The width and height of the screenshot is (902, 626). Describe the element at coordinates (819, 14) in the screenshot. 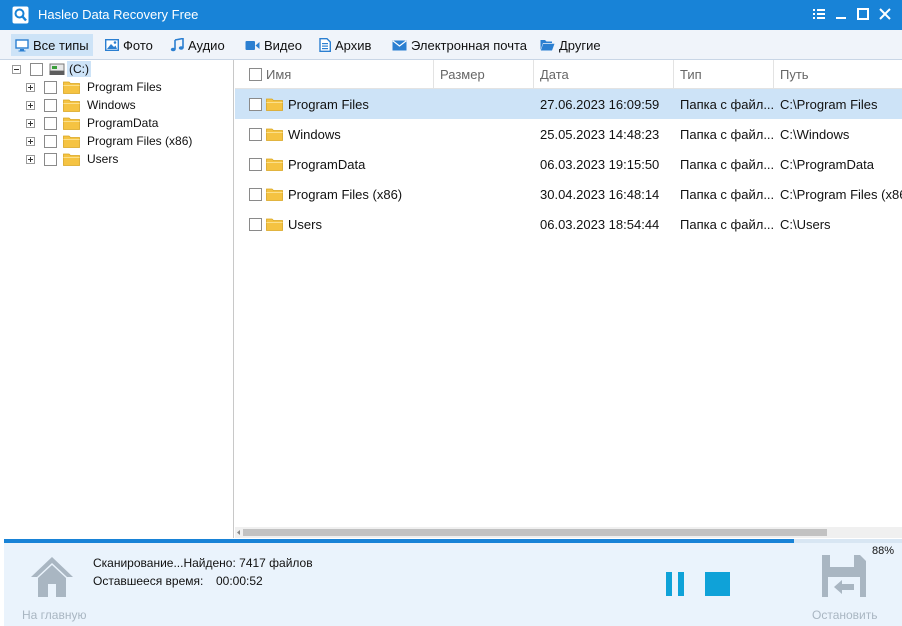

I see `menu-icon` at that location.